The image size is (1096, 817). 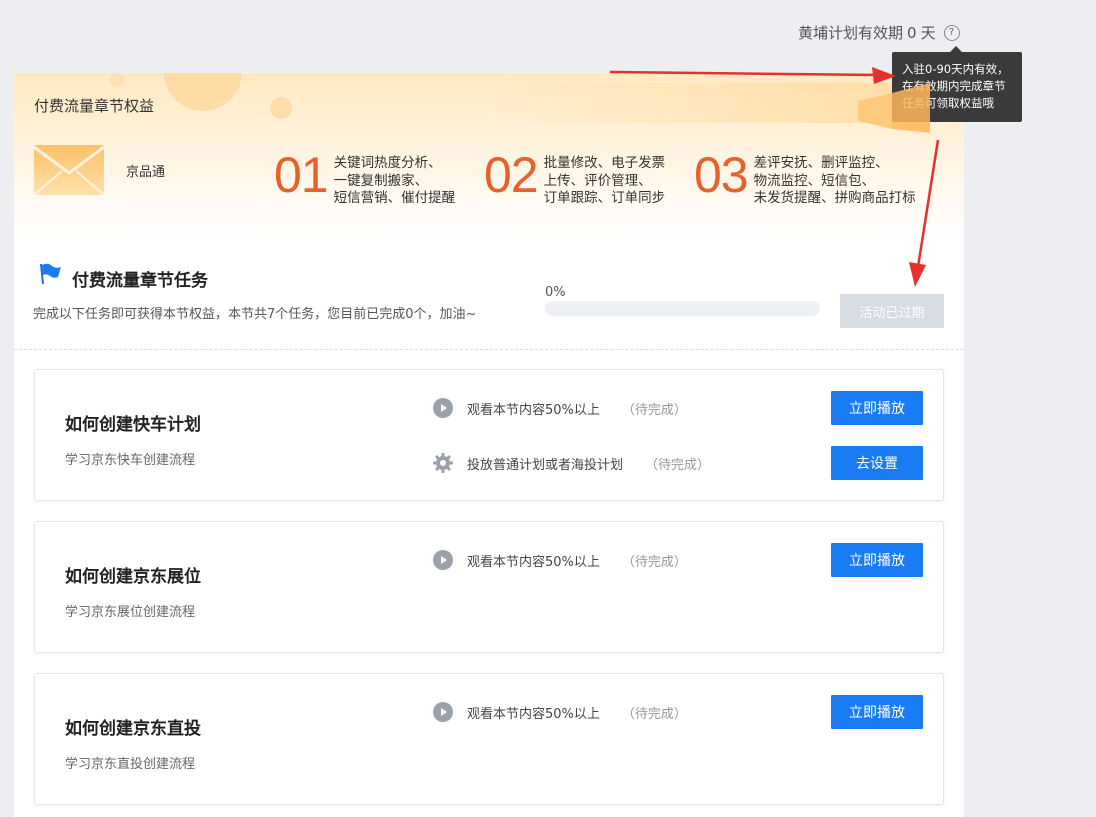 What do you see at coordinates (394, 198) in the screenshot?
I see `benefit-line: 短信营销、催付提醒` at bounding box center [394, 198].